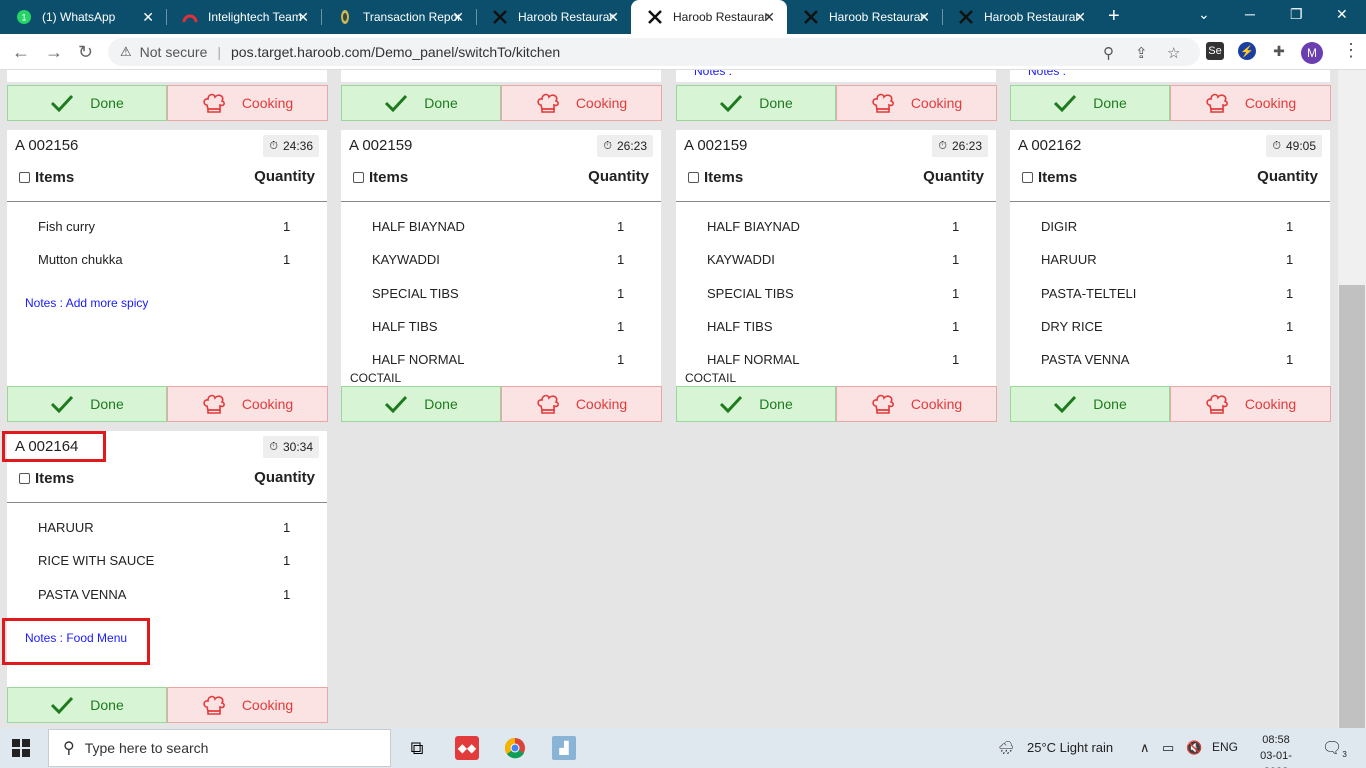 The image size is (1366, 768). Describe the element at coordinates (566, 17) in the screenshot. I see `tab-title: Haroob Restaurant` at that location.